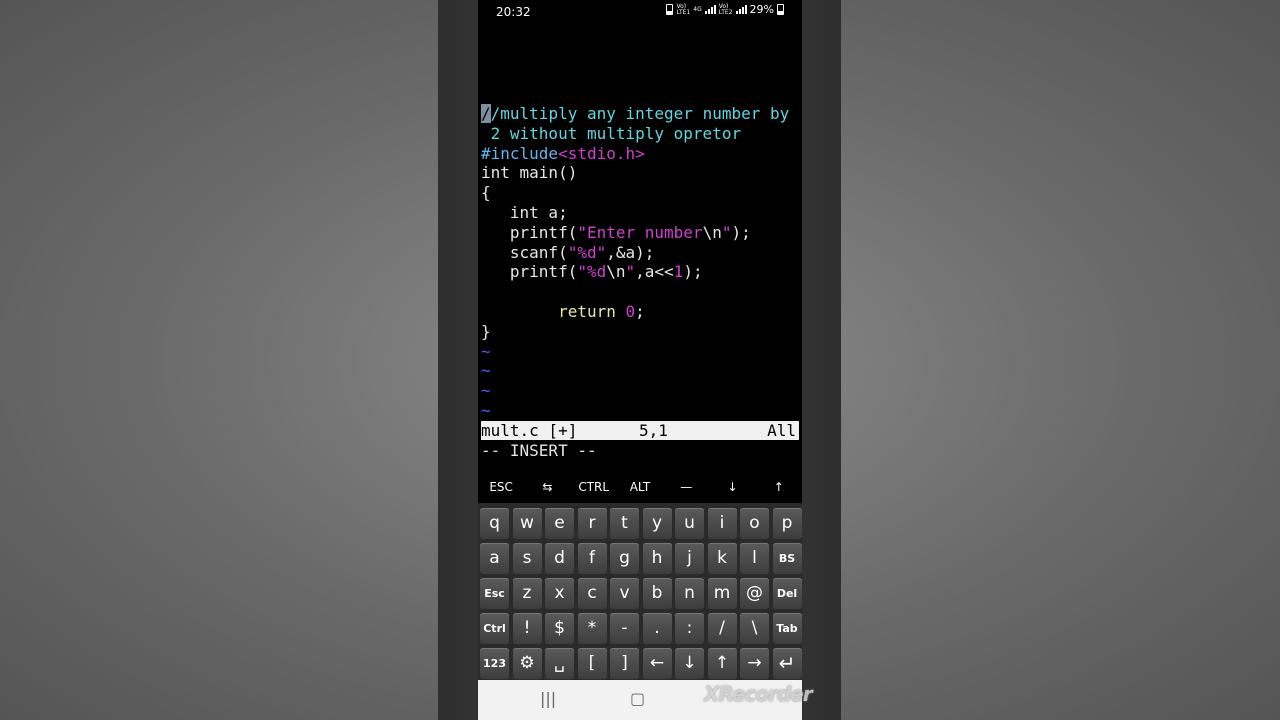  Describe the element at coordinates (741, 9) in the screenshot. I see `signal-bars-2-icon` at that location.